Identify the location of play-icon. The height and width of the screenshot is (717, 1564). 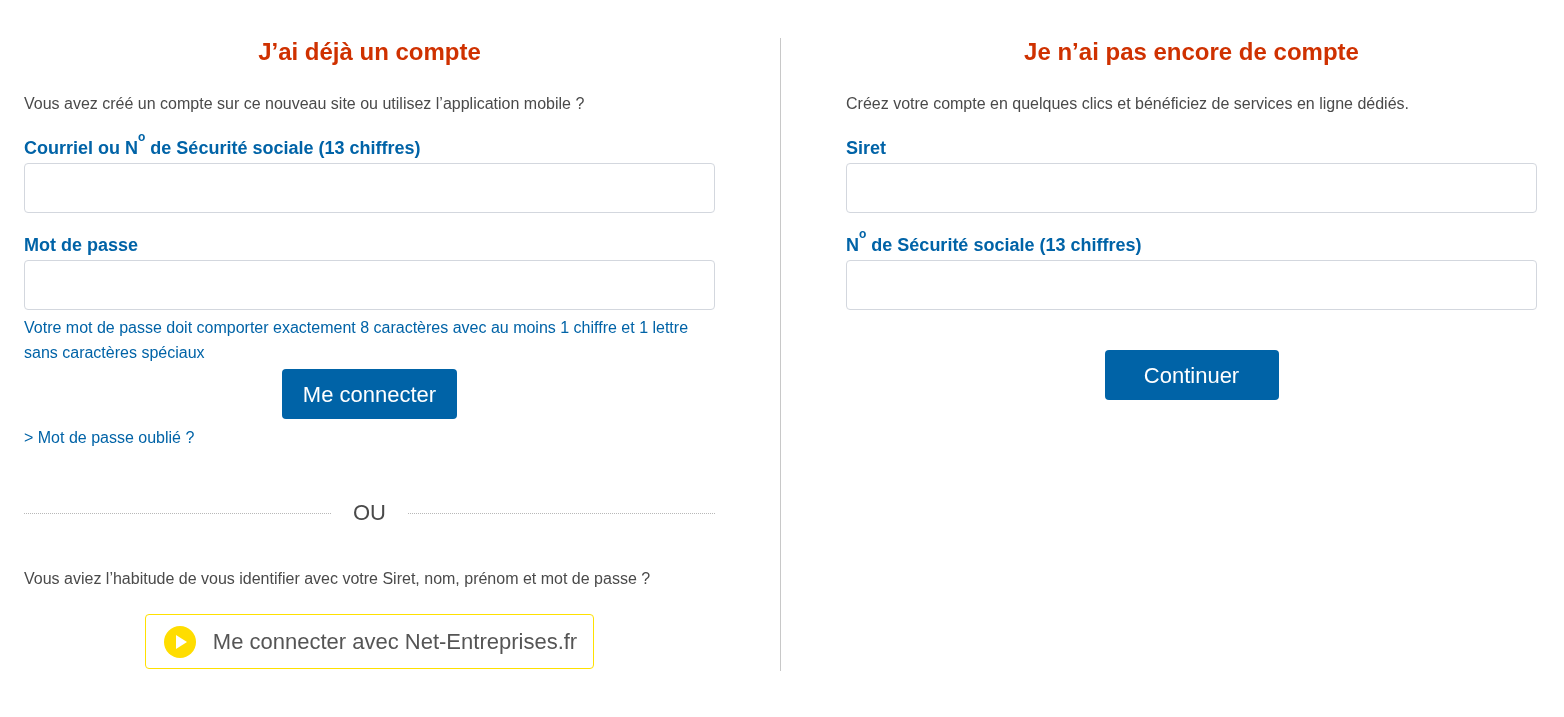
(179, 641).